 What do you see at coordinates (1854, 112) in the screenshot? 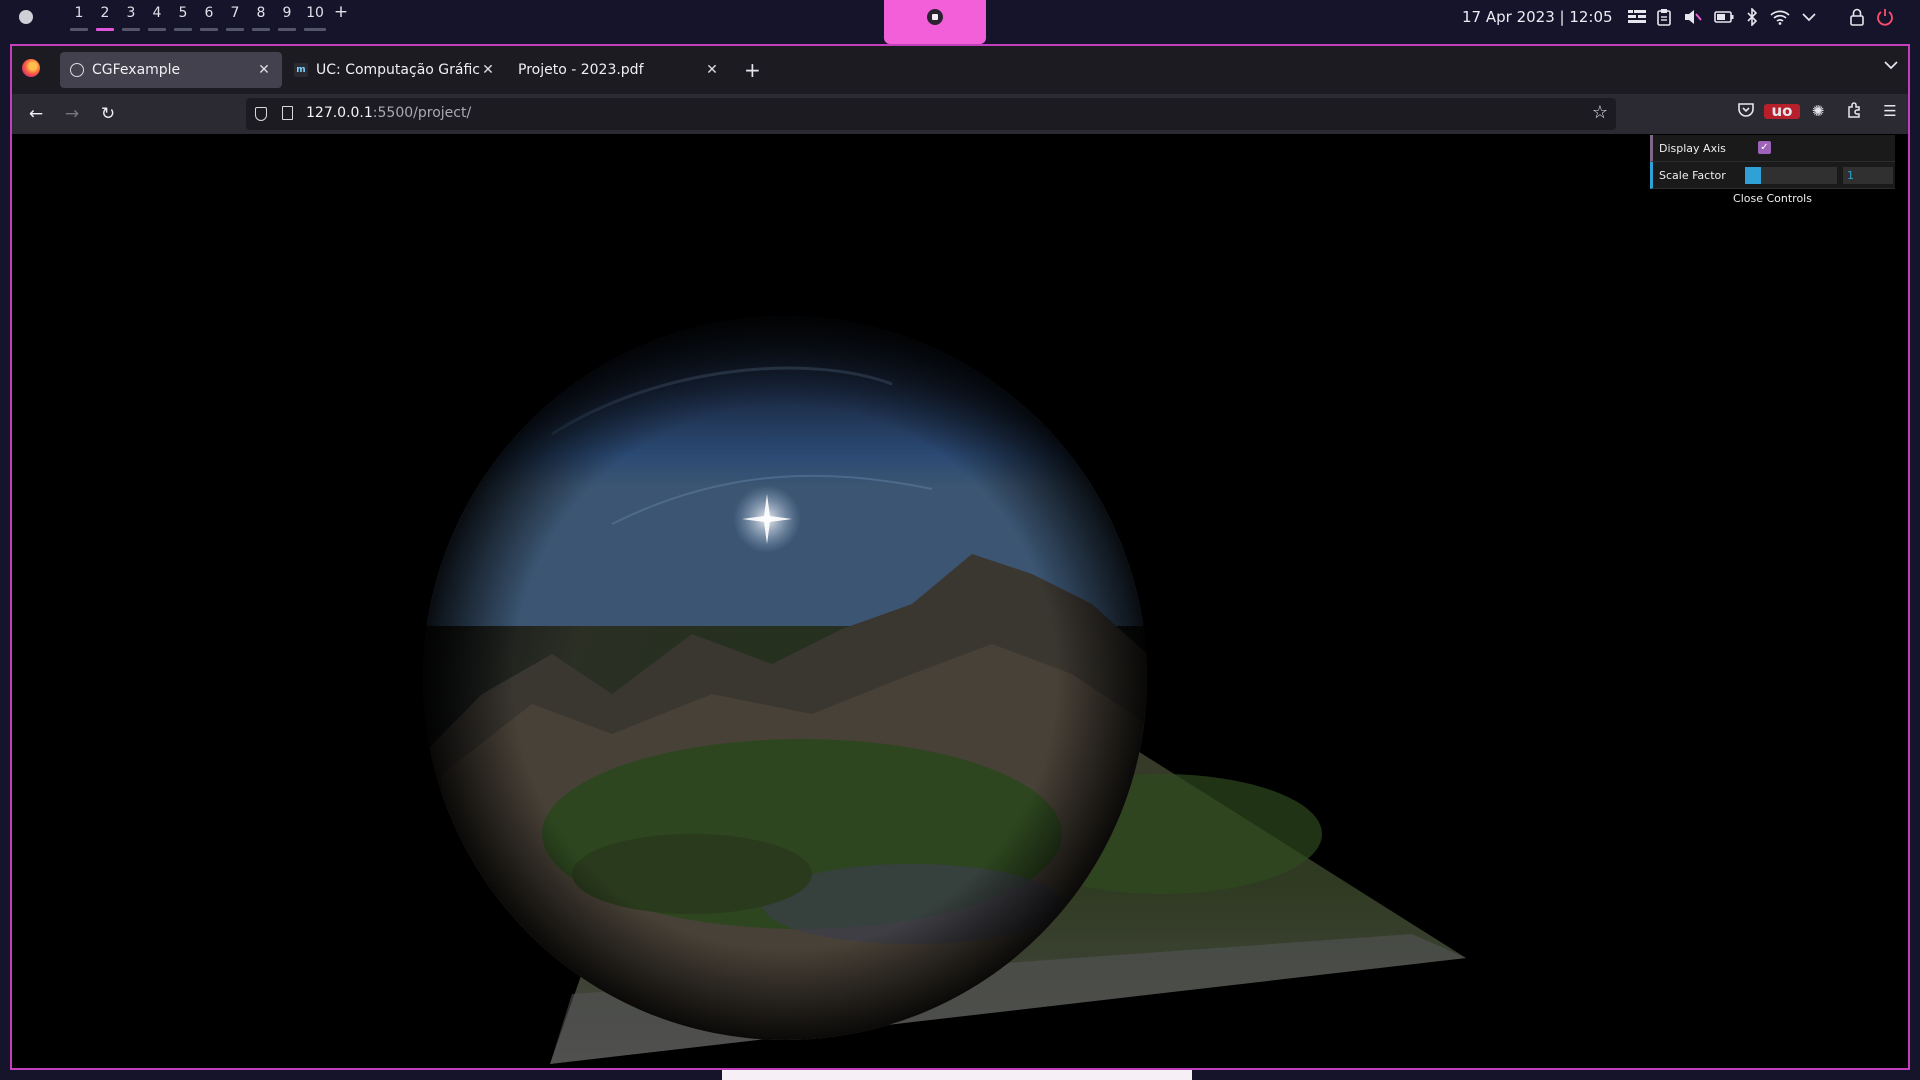
I see `extensions-icon` at bounding box center [1854, 112].